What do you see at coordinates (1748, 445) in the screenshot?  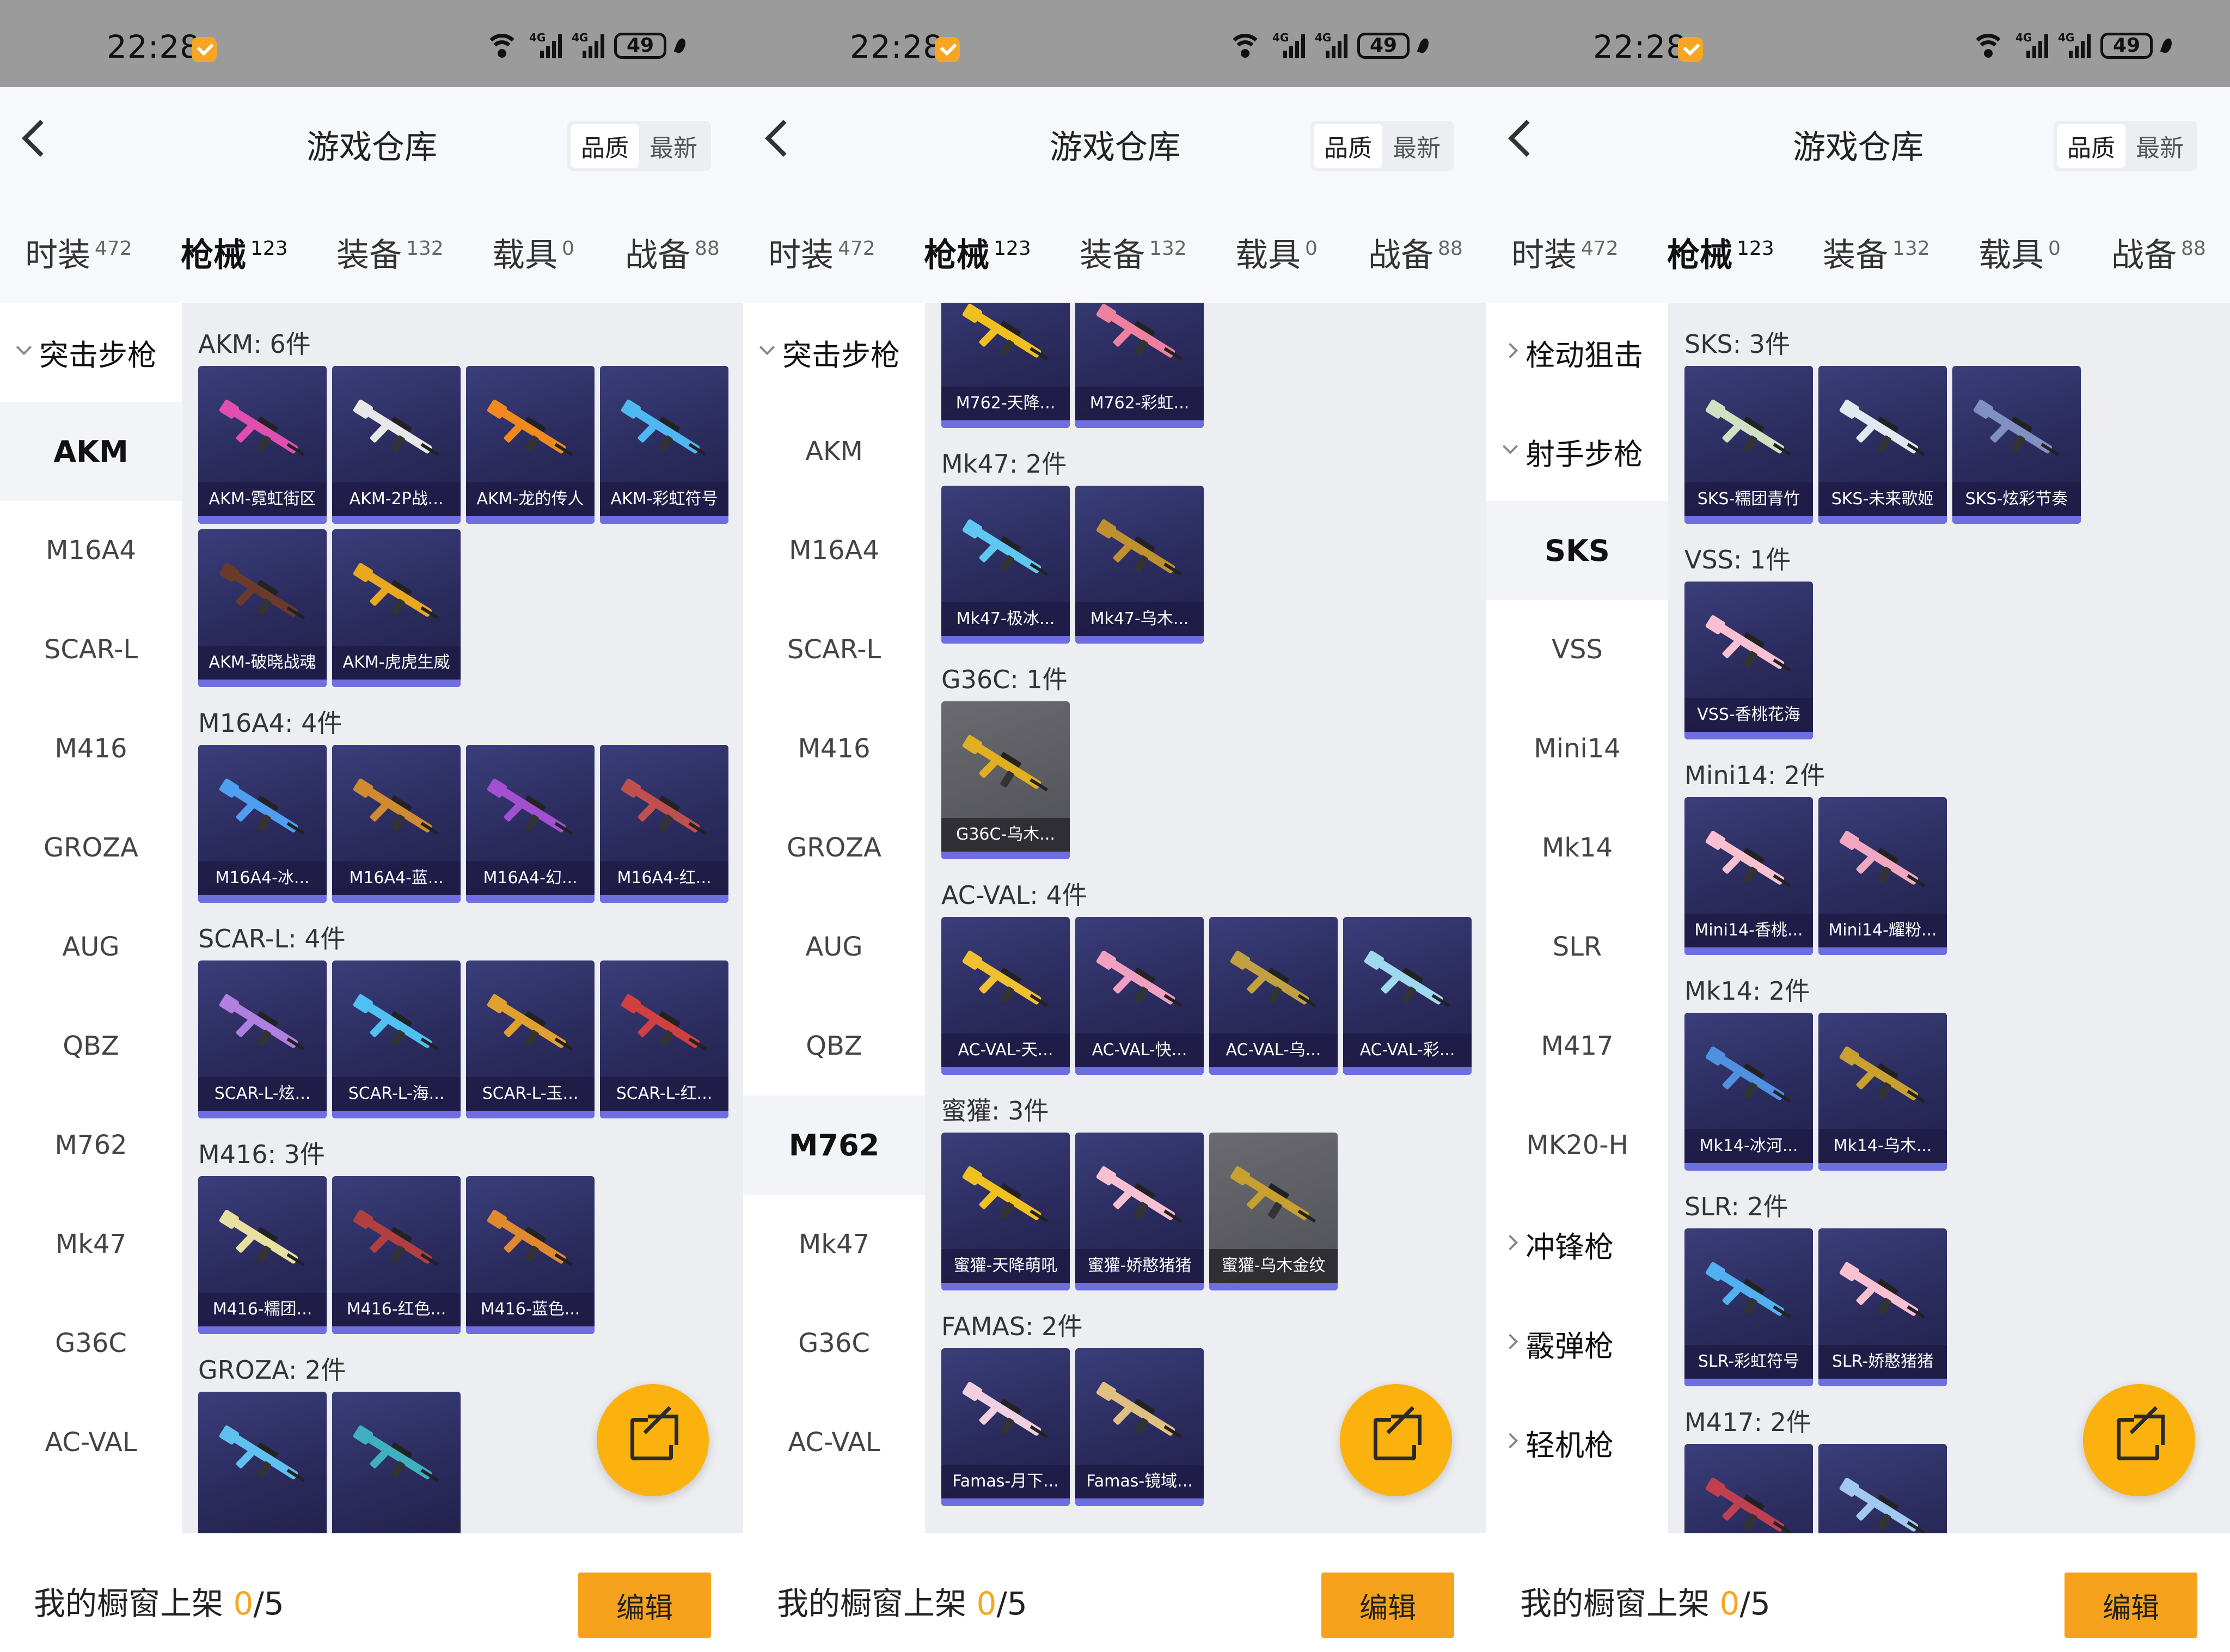 I see `skin-card: SKS-糯团青竹` at bounding box center [1748, 445].